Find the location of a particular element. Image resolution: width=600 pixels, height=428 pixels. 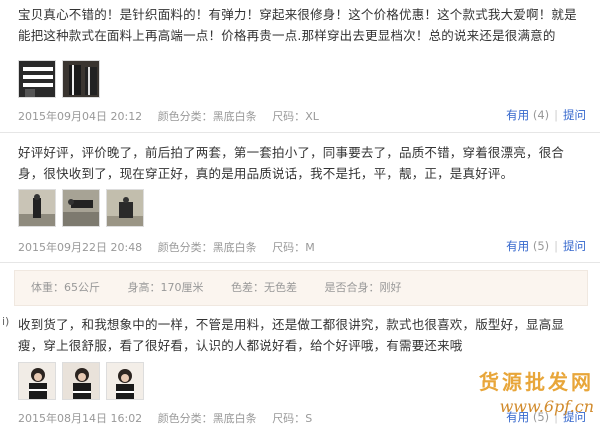

review-actions: 有用 (4) | 提问 is located at coordinates (546, 115).